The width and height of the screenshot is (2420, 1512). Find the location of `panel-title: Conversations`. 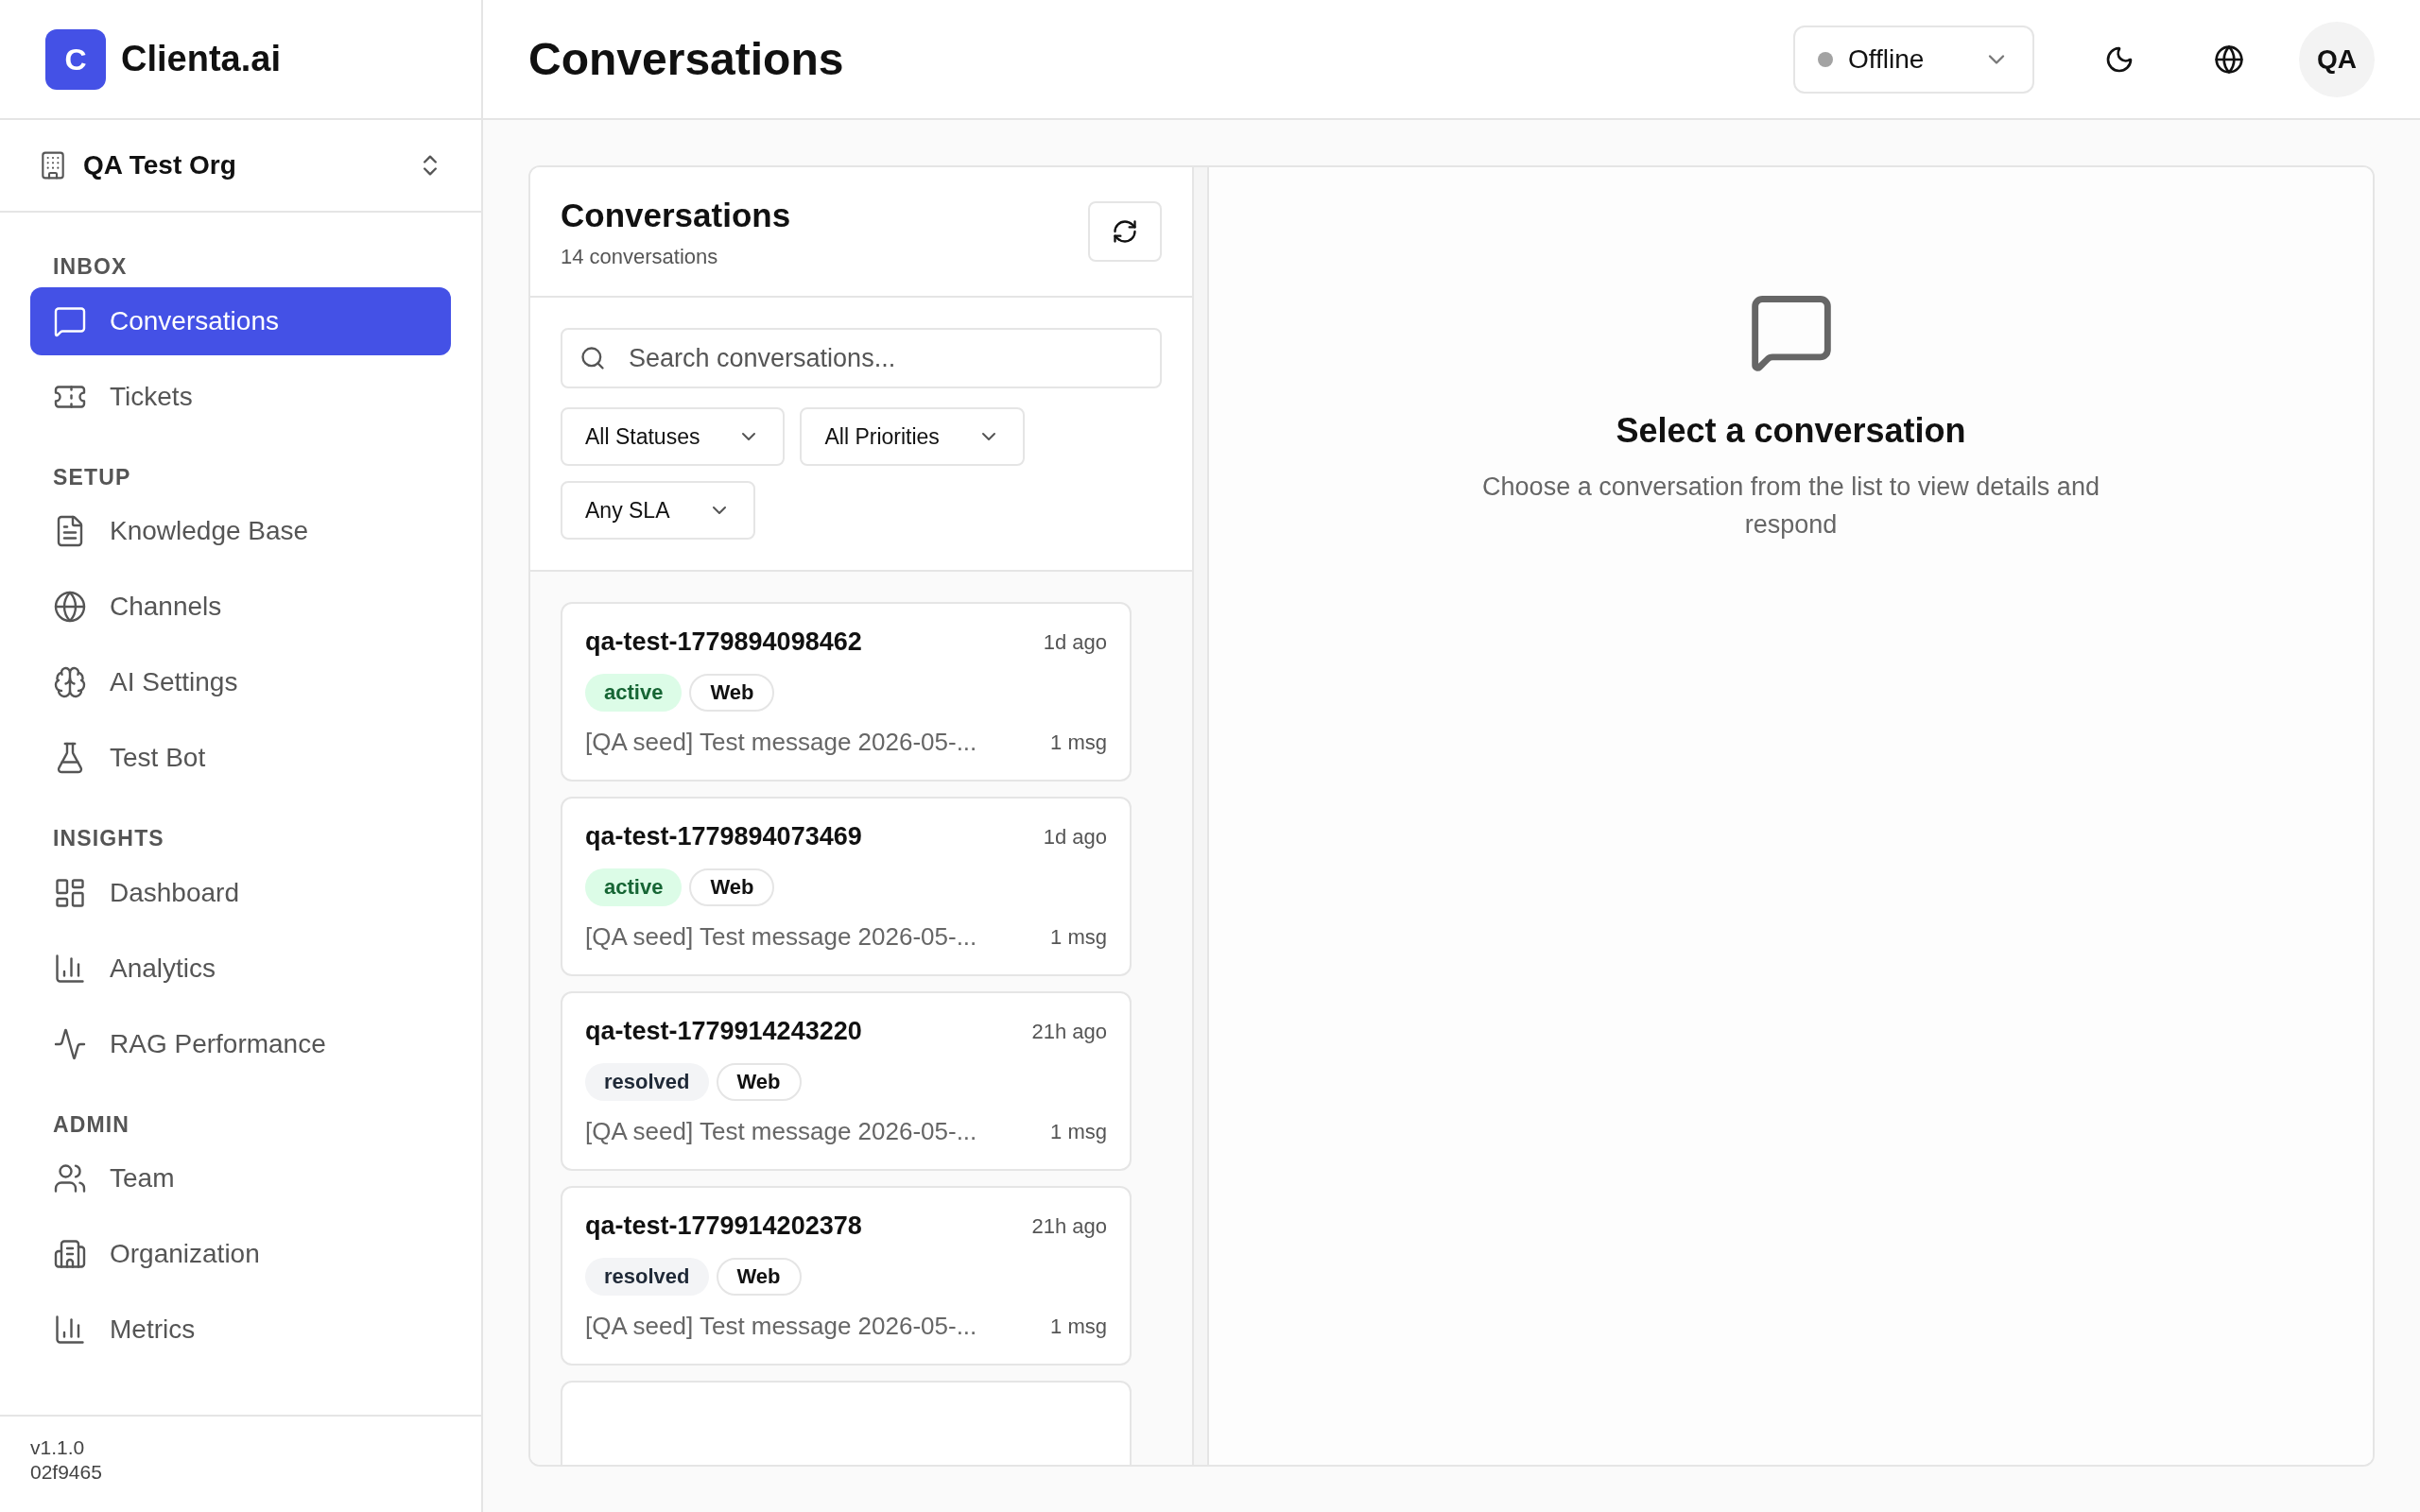

panel-title: Conversations is located at coordinates (676, 216).